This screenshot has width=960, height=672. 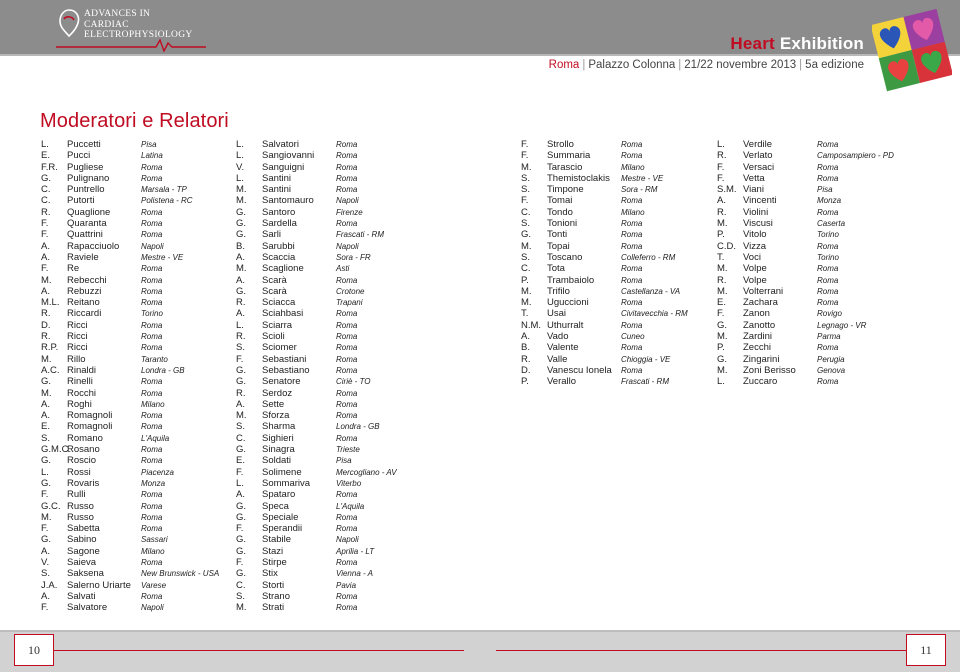 I want to click on surname: Rulli, so click(x=76, y=495).